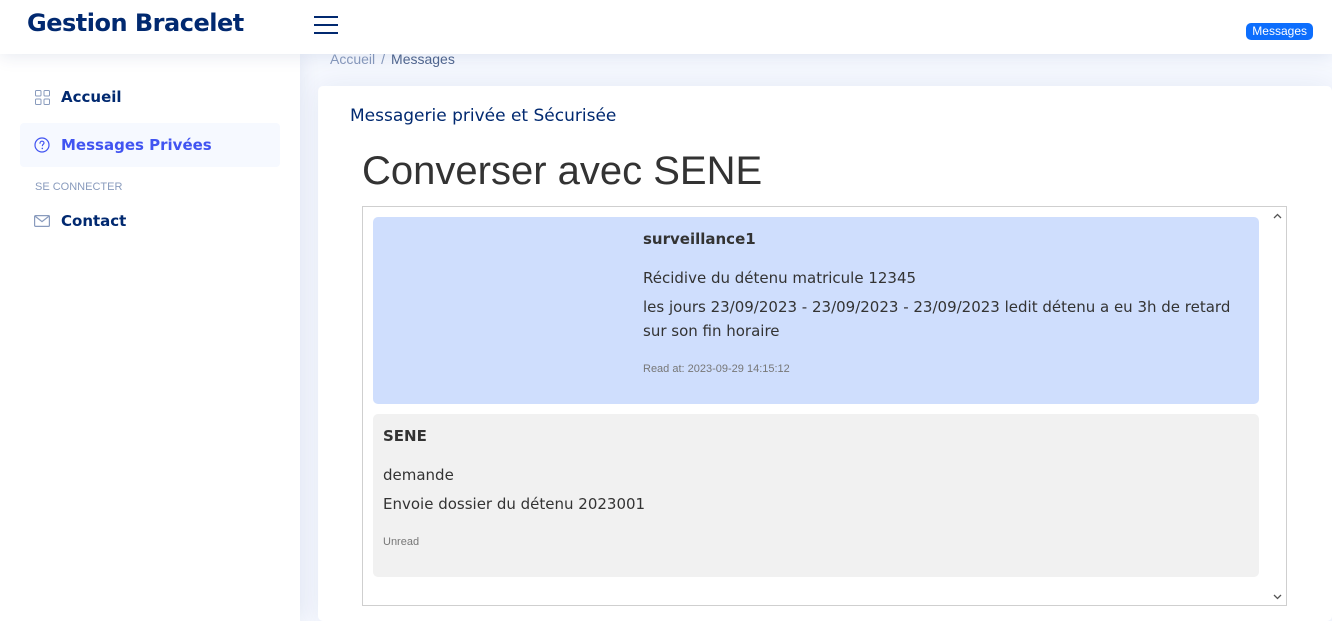 Image resolution: width=1332 pixels, height=621 pixels. I want to click on sidebar-item-messages-privees: Messages Privées, so click(150, 145).